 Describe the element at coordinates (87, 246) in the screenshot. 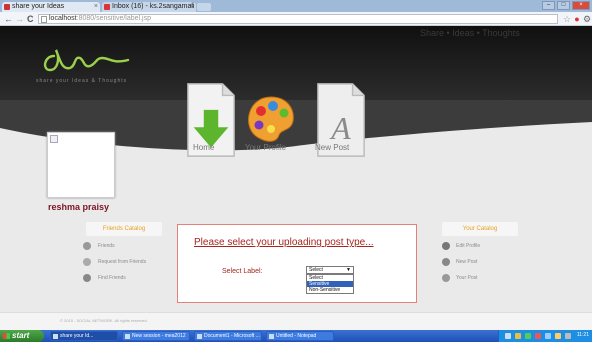

I see `friends-icon` at that location.